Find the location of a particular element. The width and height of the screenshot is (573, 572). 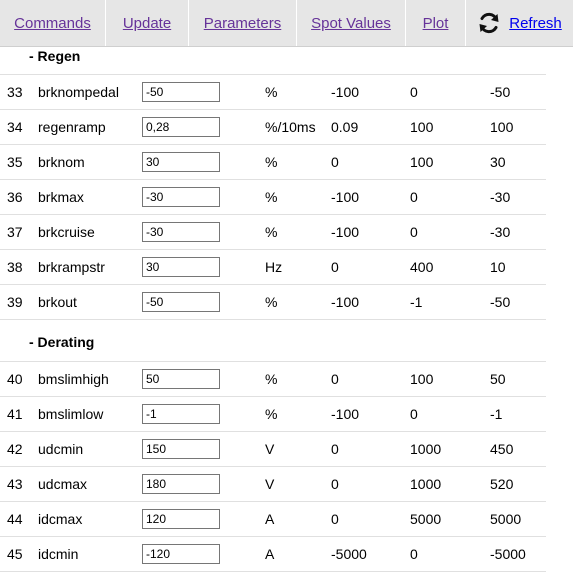

nav-cell-plot: Plot is located at coordinates (436, 23).